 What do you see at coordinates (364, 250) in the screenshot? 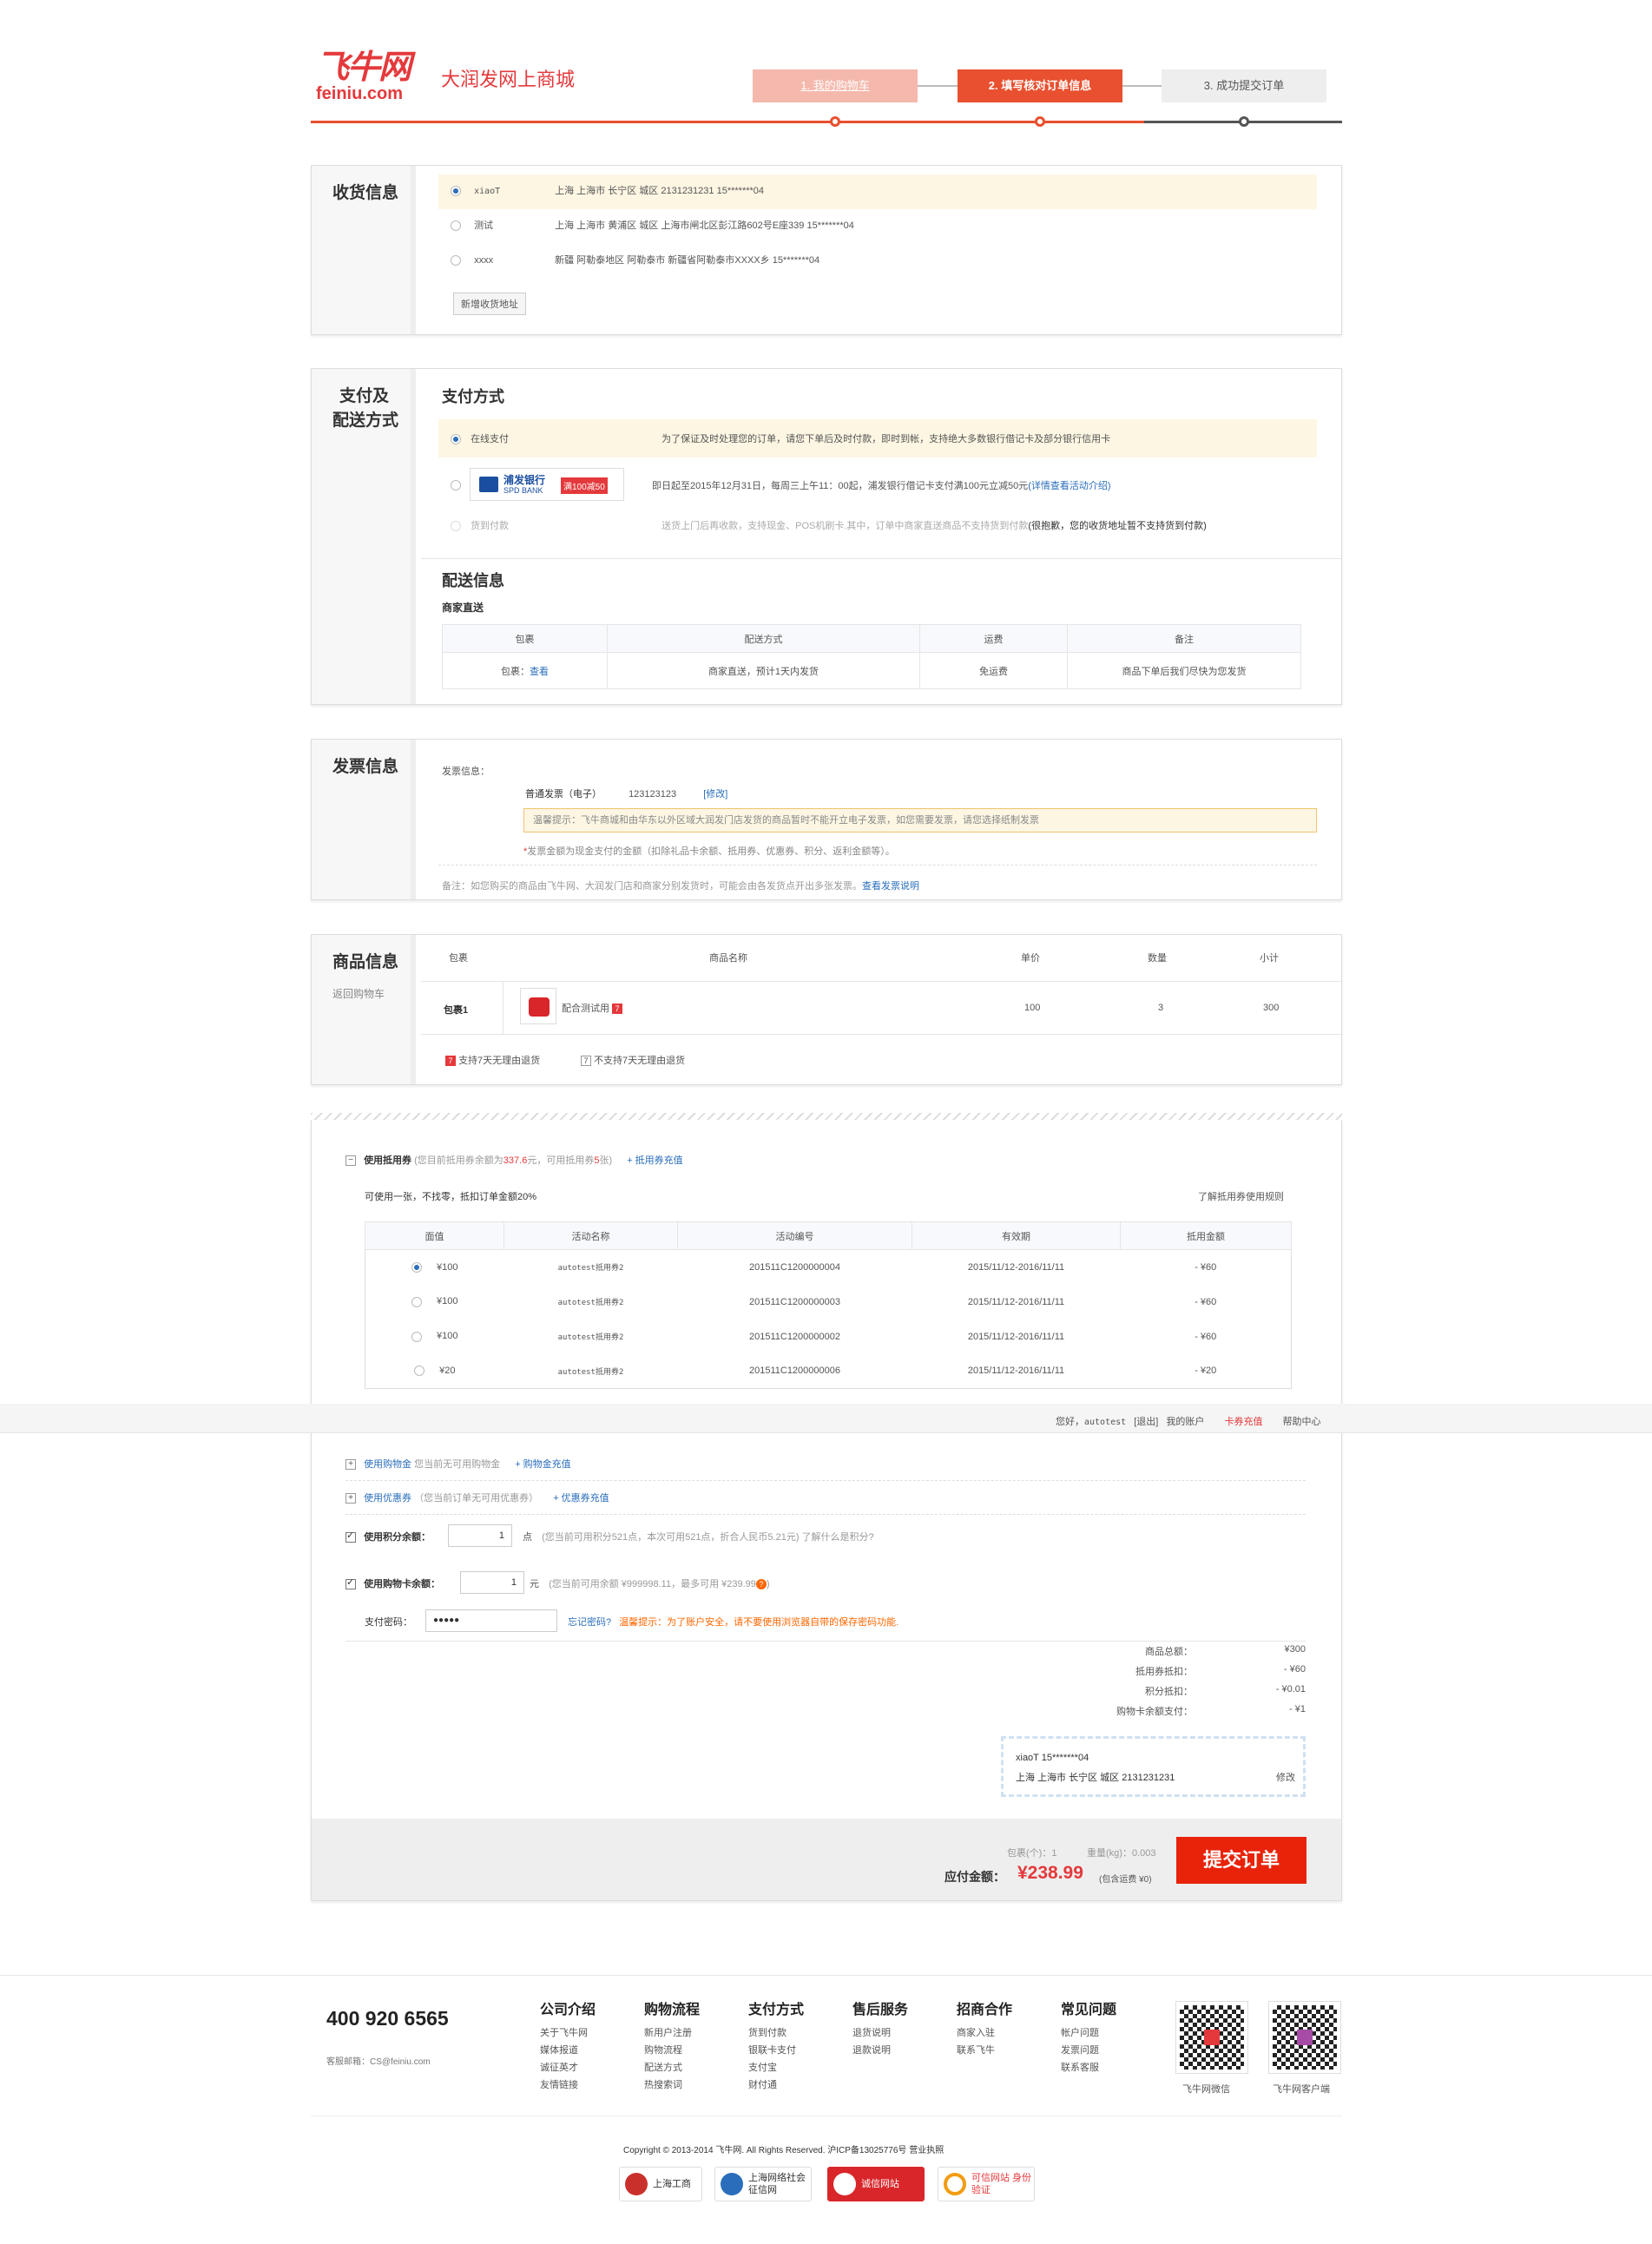
I see `address-title: 收货信息` at bounding box center [364, 250].